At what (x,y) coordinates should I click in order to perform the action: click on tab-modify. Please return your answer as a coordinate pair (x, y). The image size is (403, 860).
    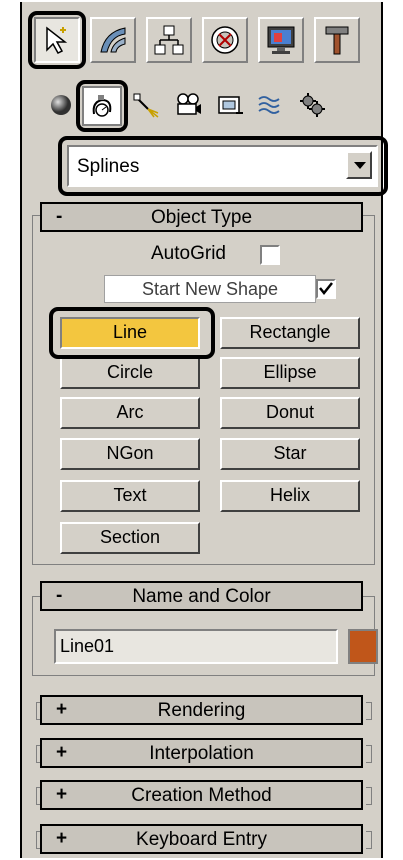
    Looking at the image, I should click on (113, 40).